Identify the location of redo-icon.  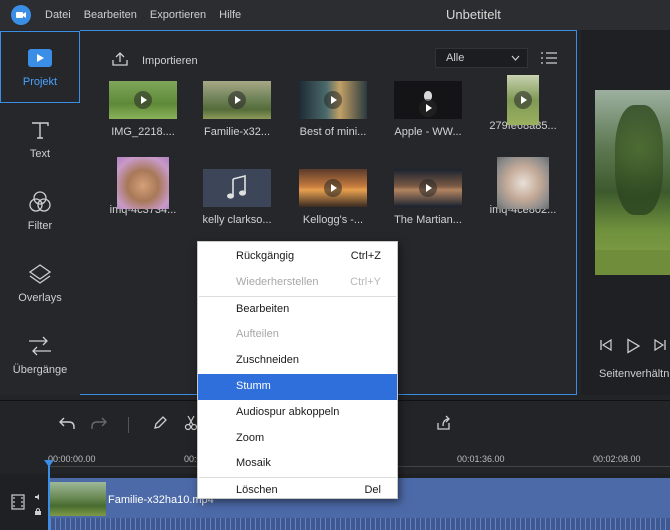
(99, 424).